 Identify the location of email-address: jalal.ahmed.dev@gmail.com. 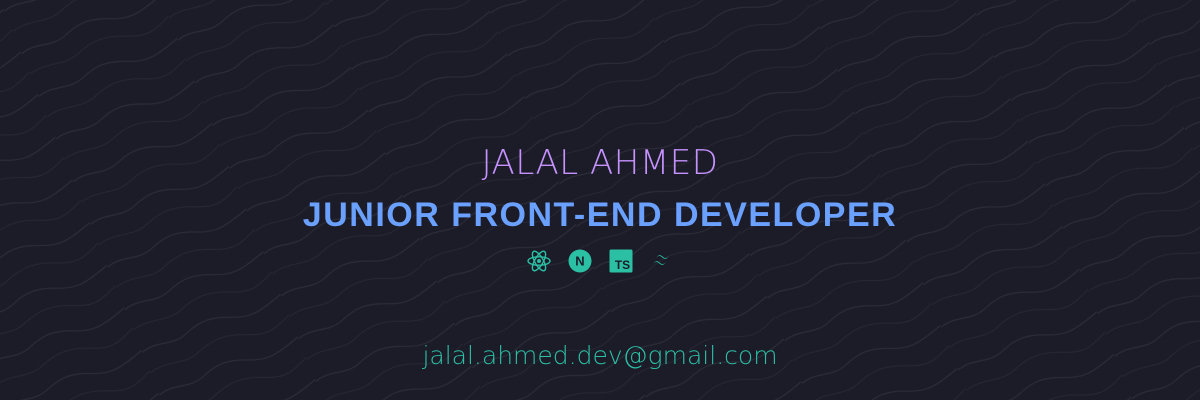
(600, 356).